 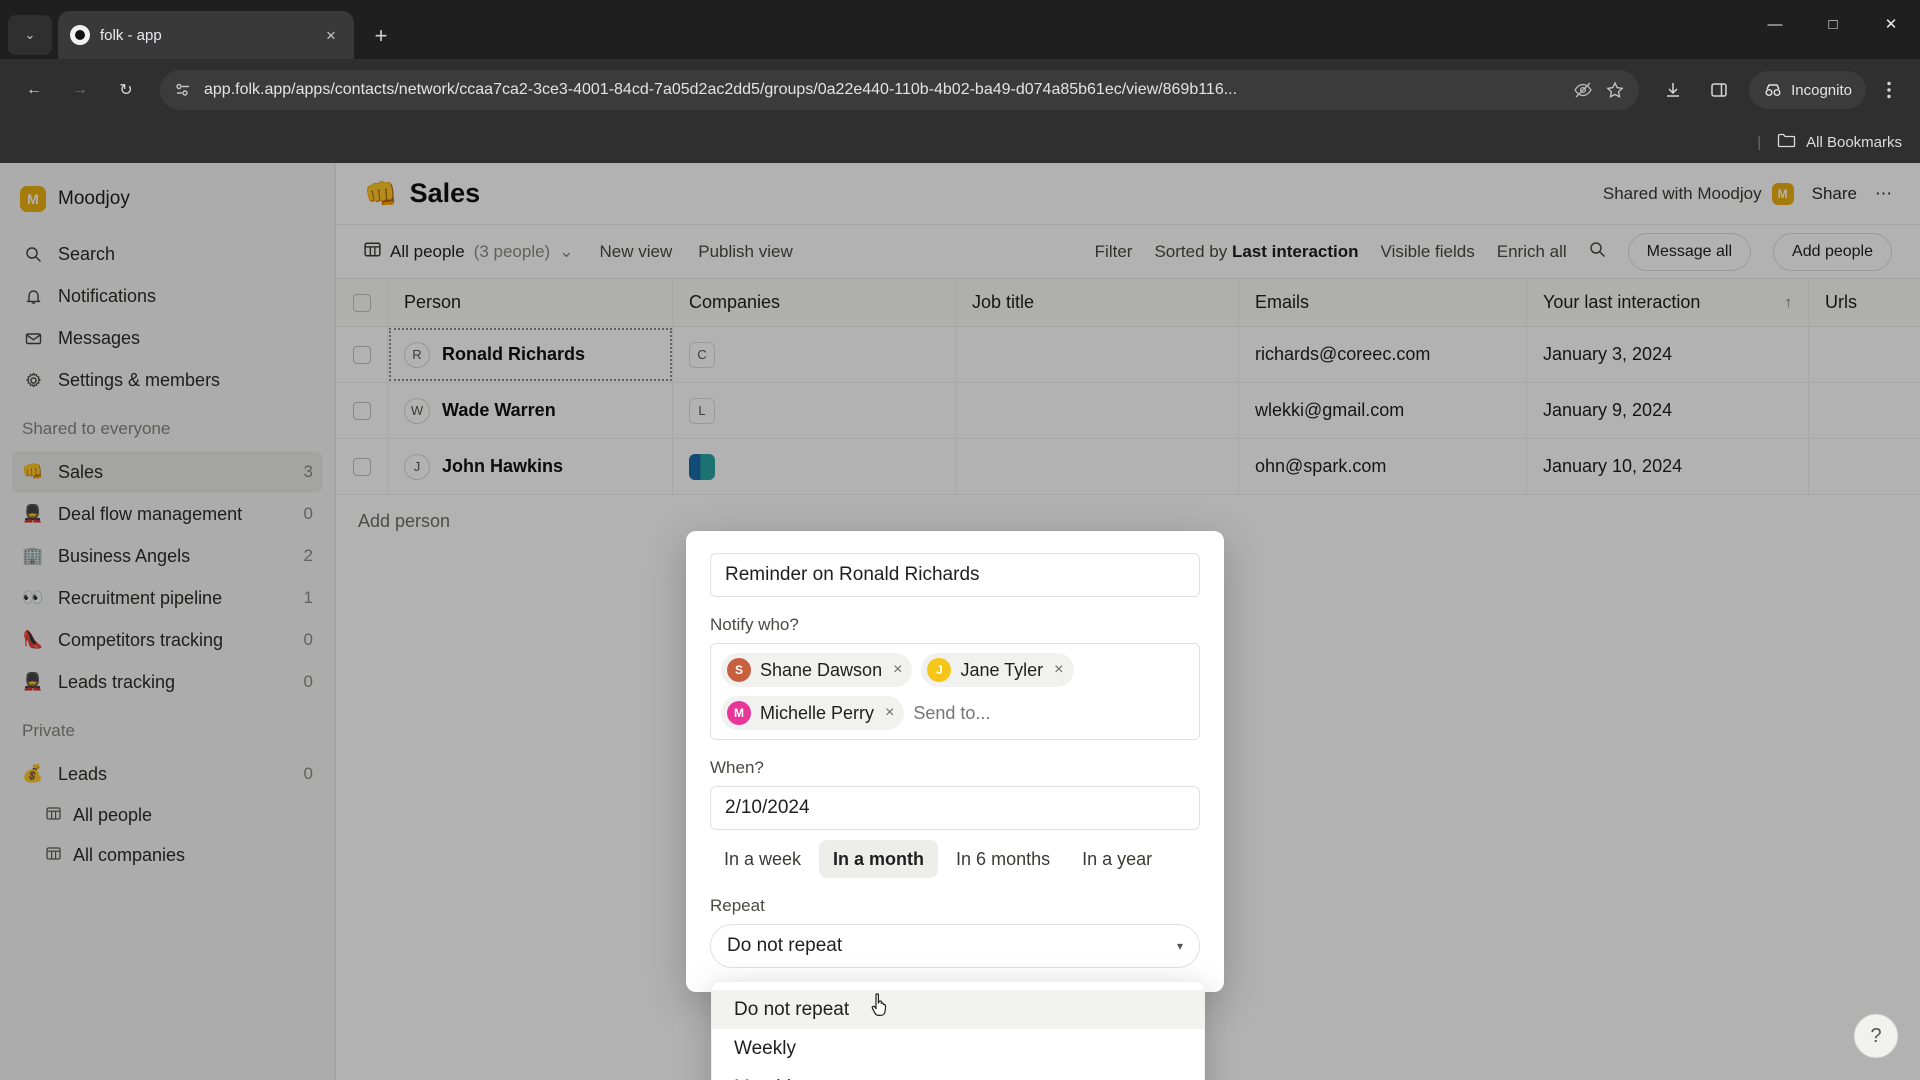 What do you see at coordinates (1179, 946) in the screenshot?
I see `chevron-down-icon: ▾` at bounding box center [1179, 946].